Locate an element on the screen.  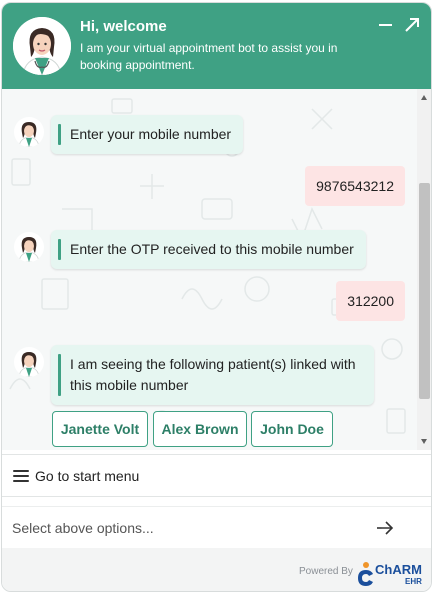
scrollbar-thumb is located at coordinates (424, 291).